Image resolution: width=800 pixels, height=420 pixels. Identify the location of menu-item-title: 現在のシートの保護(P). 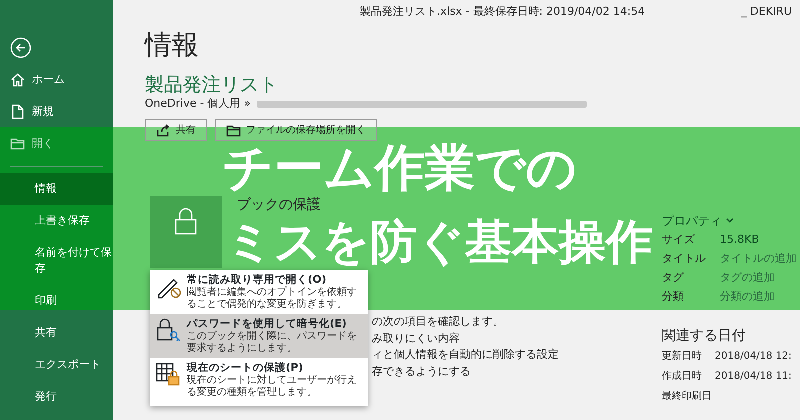
(245, 367).